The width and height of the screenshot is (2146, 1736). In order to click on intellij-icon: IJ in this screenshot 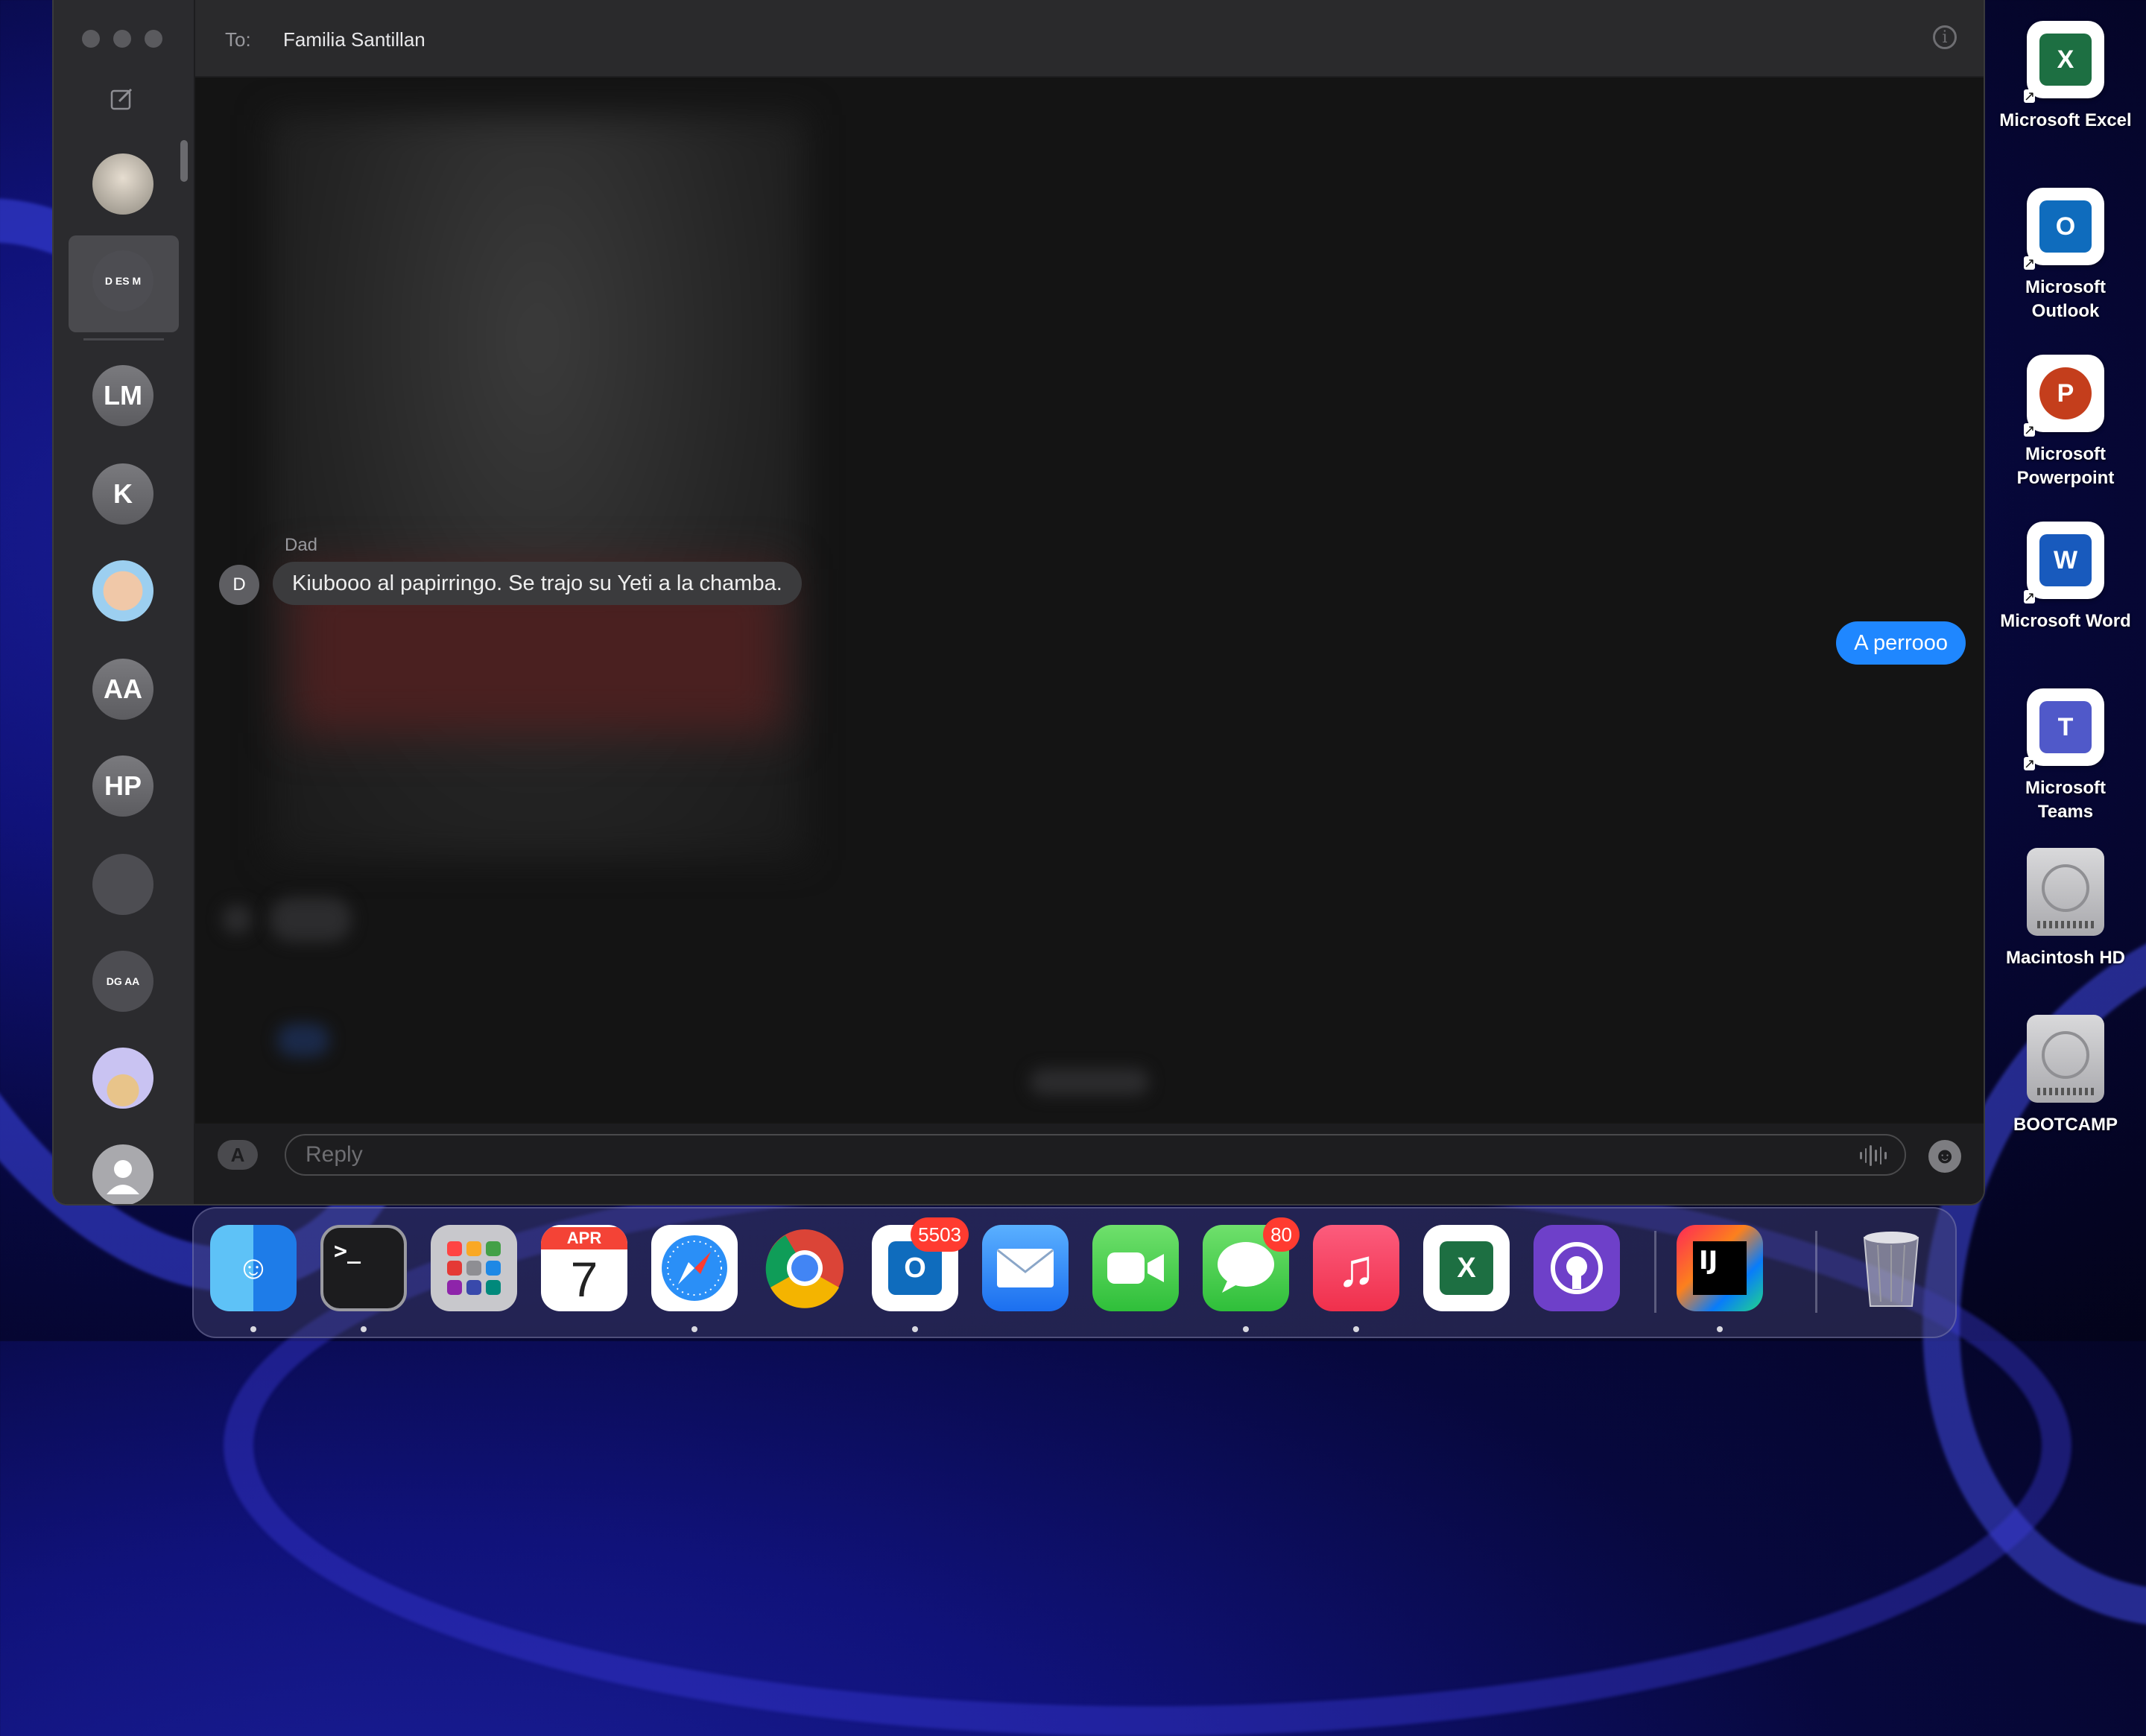, I will do `click(1720, 1268)`.